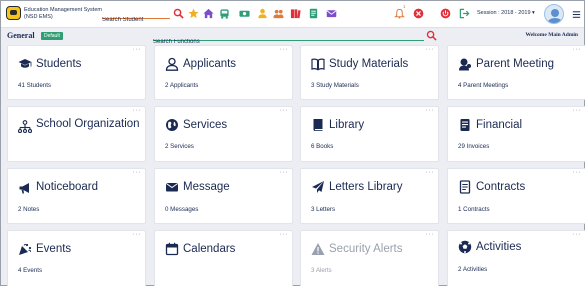 The width and height of the screenshot is (585, 286). Describe the element at coordinates (262, 13) in the screenshot. I see `users-icon` at that location.